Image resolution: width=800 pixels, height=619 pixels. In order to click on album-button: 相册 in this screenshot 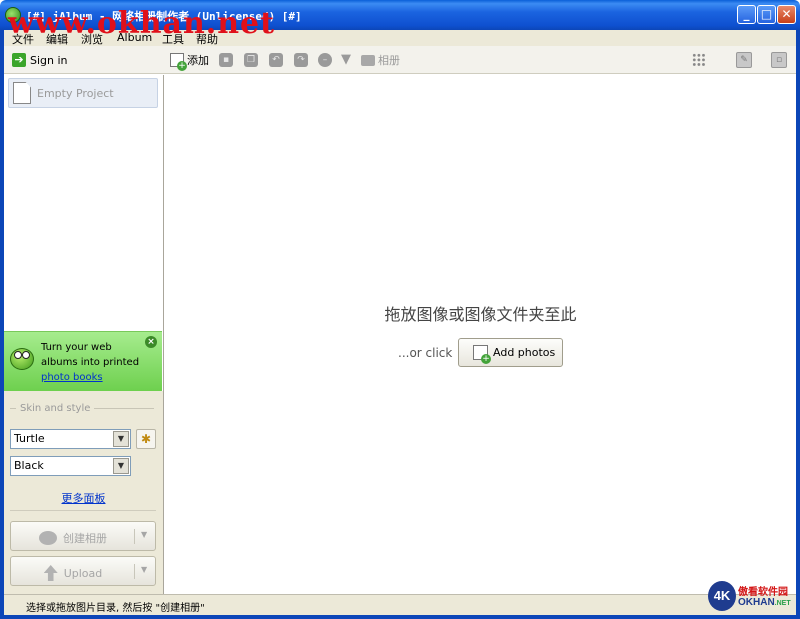, I will do `click(380, 60)`.